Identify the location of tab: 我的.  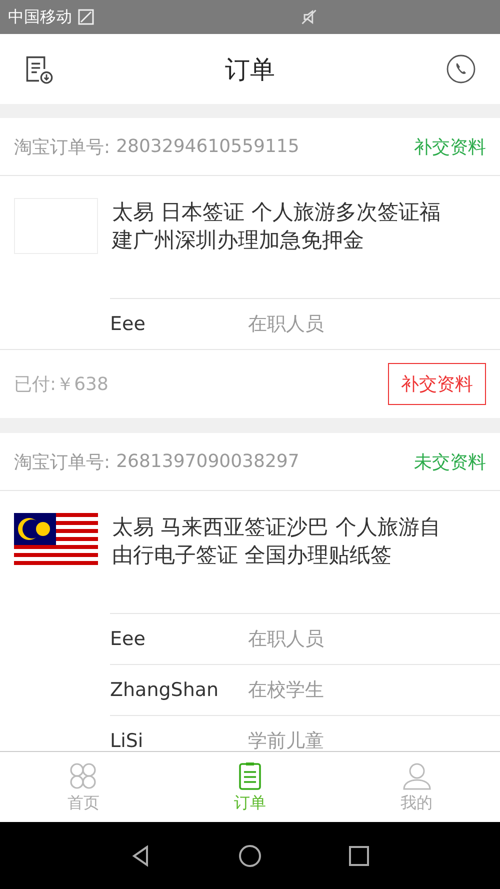
(416, 787).